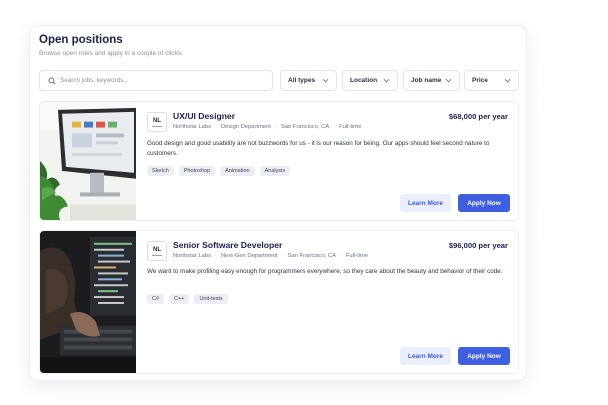 The width and height of the screenshot is (608, 405). Describe the element at coordinates (204, 116) in the screenshot. I see `job-title: UX/UI Designer` at that location.